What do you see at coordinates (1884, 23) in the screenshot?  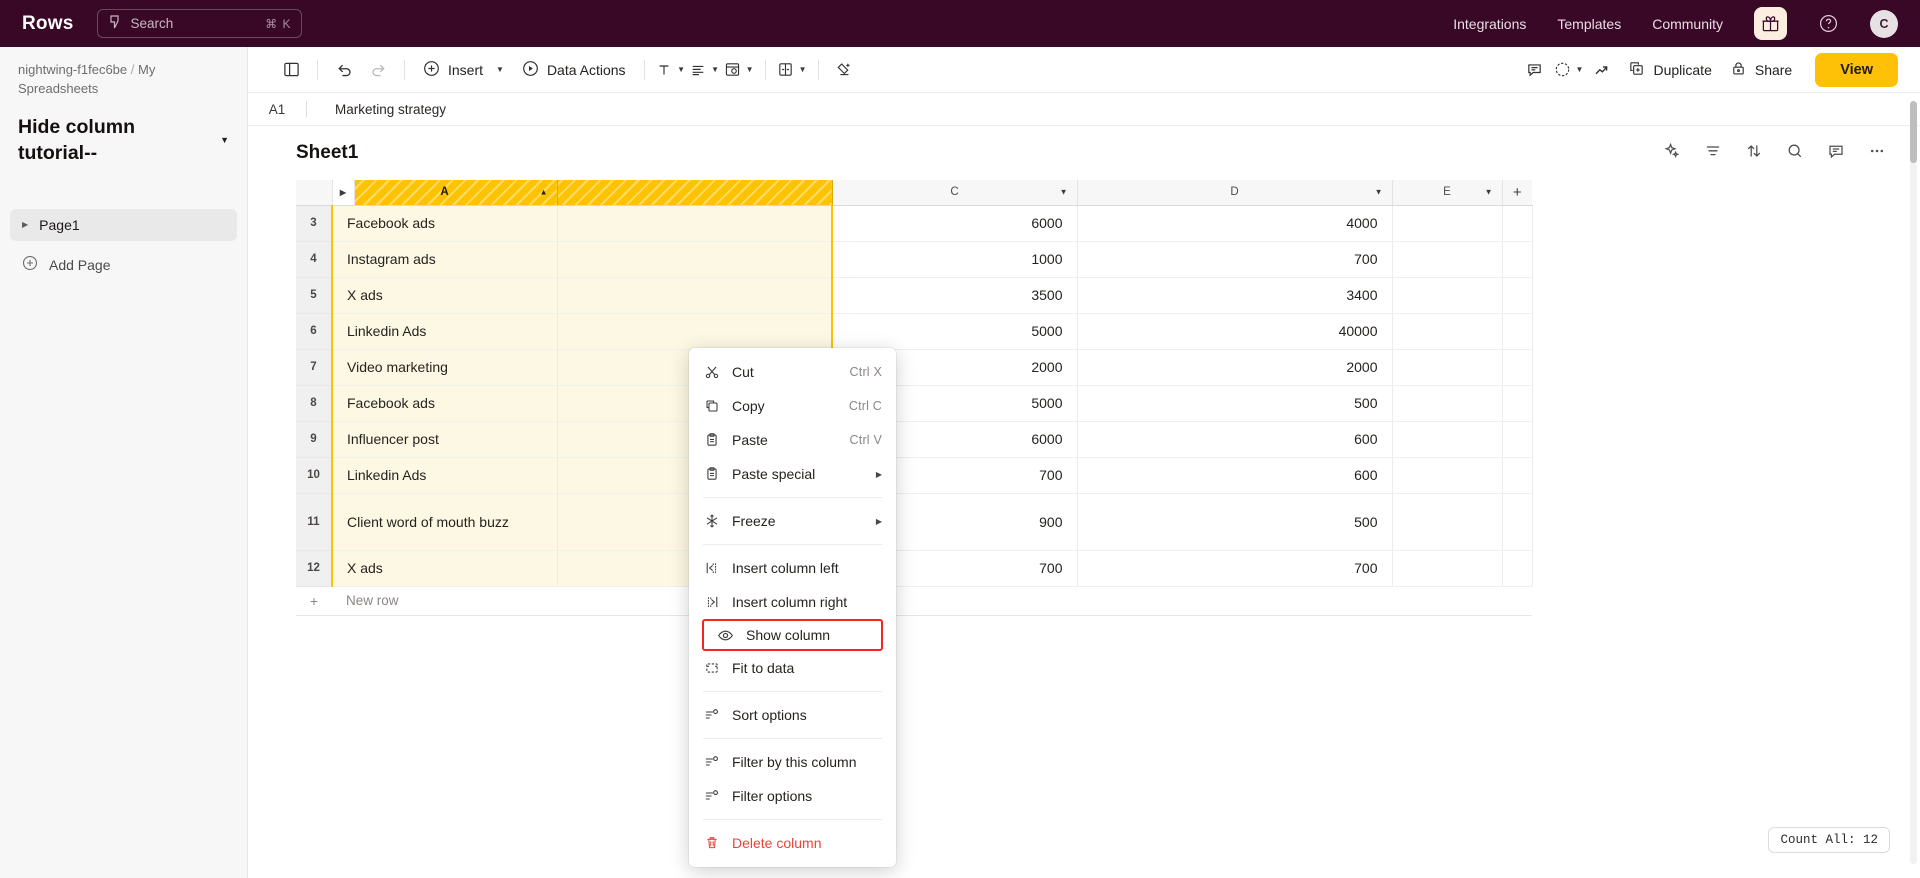 I see `avatar: C` at bounding box center [1884, 23].